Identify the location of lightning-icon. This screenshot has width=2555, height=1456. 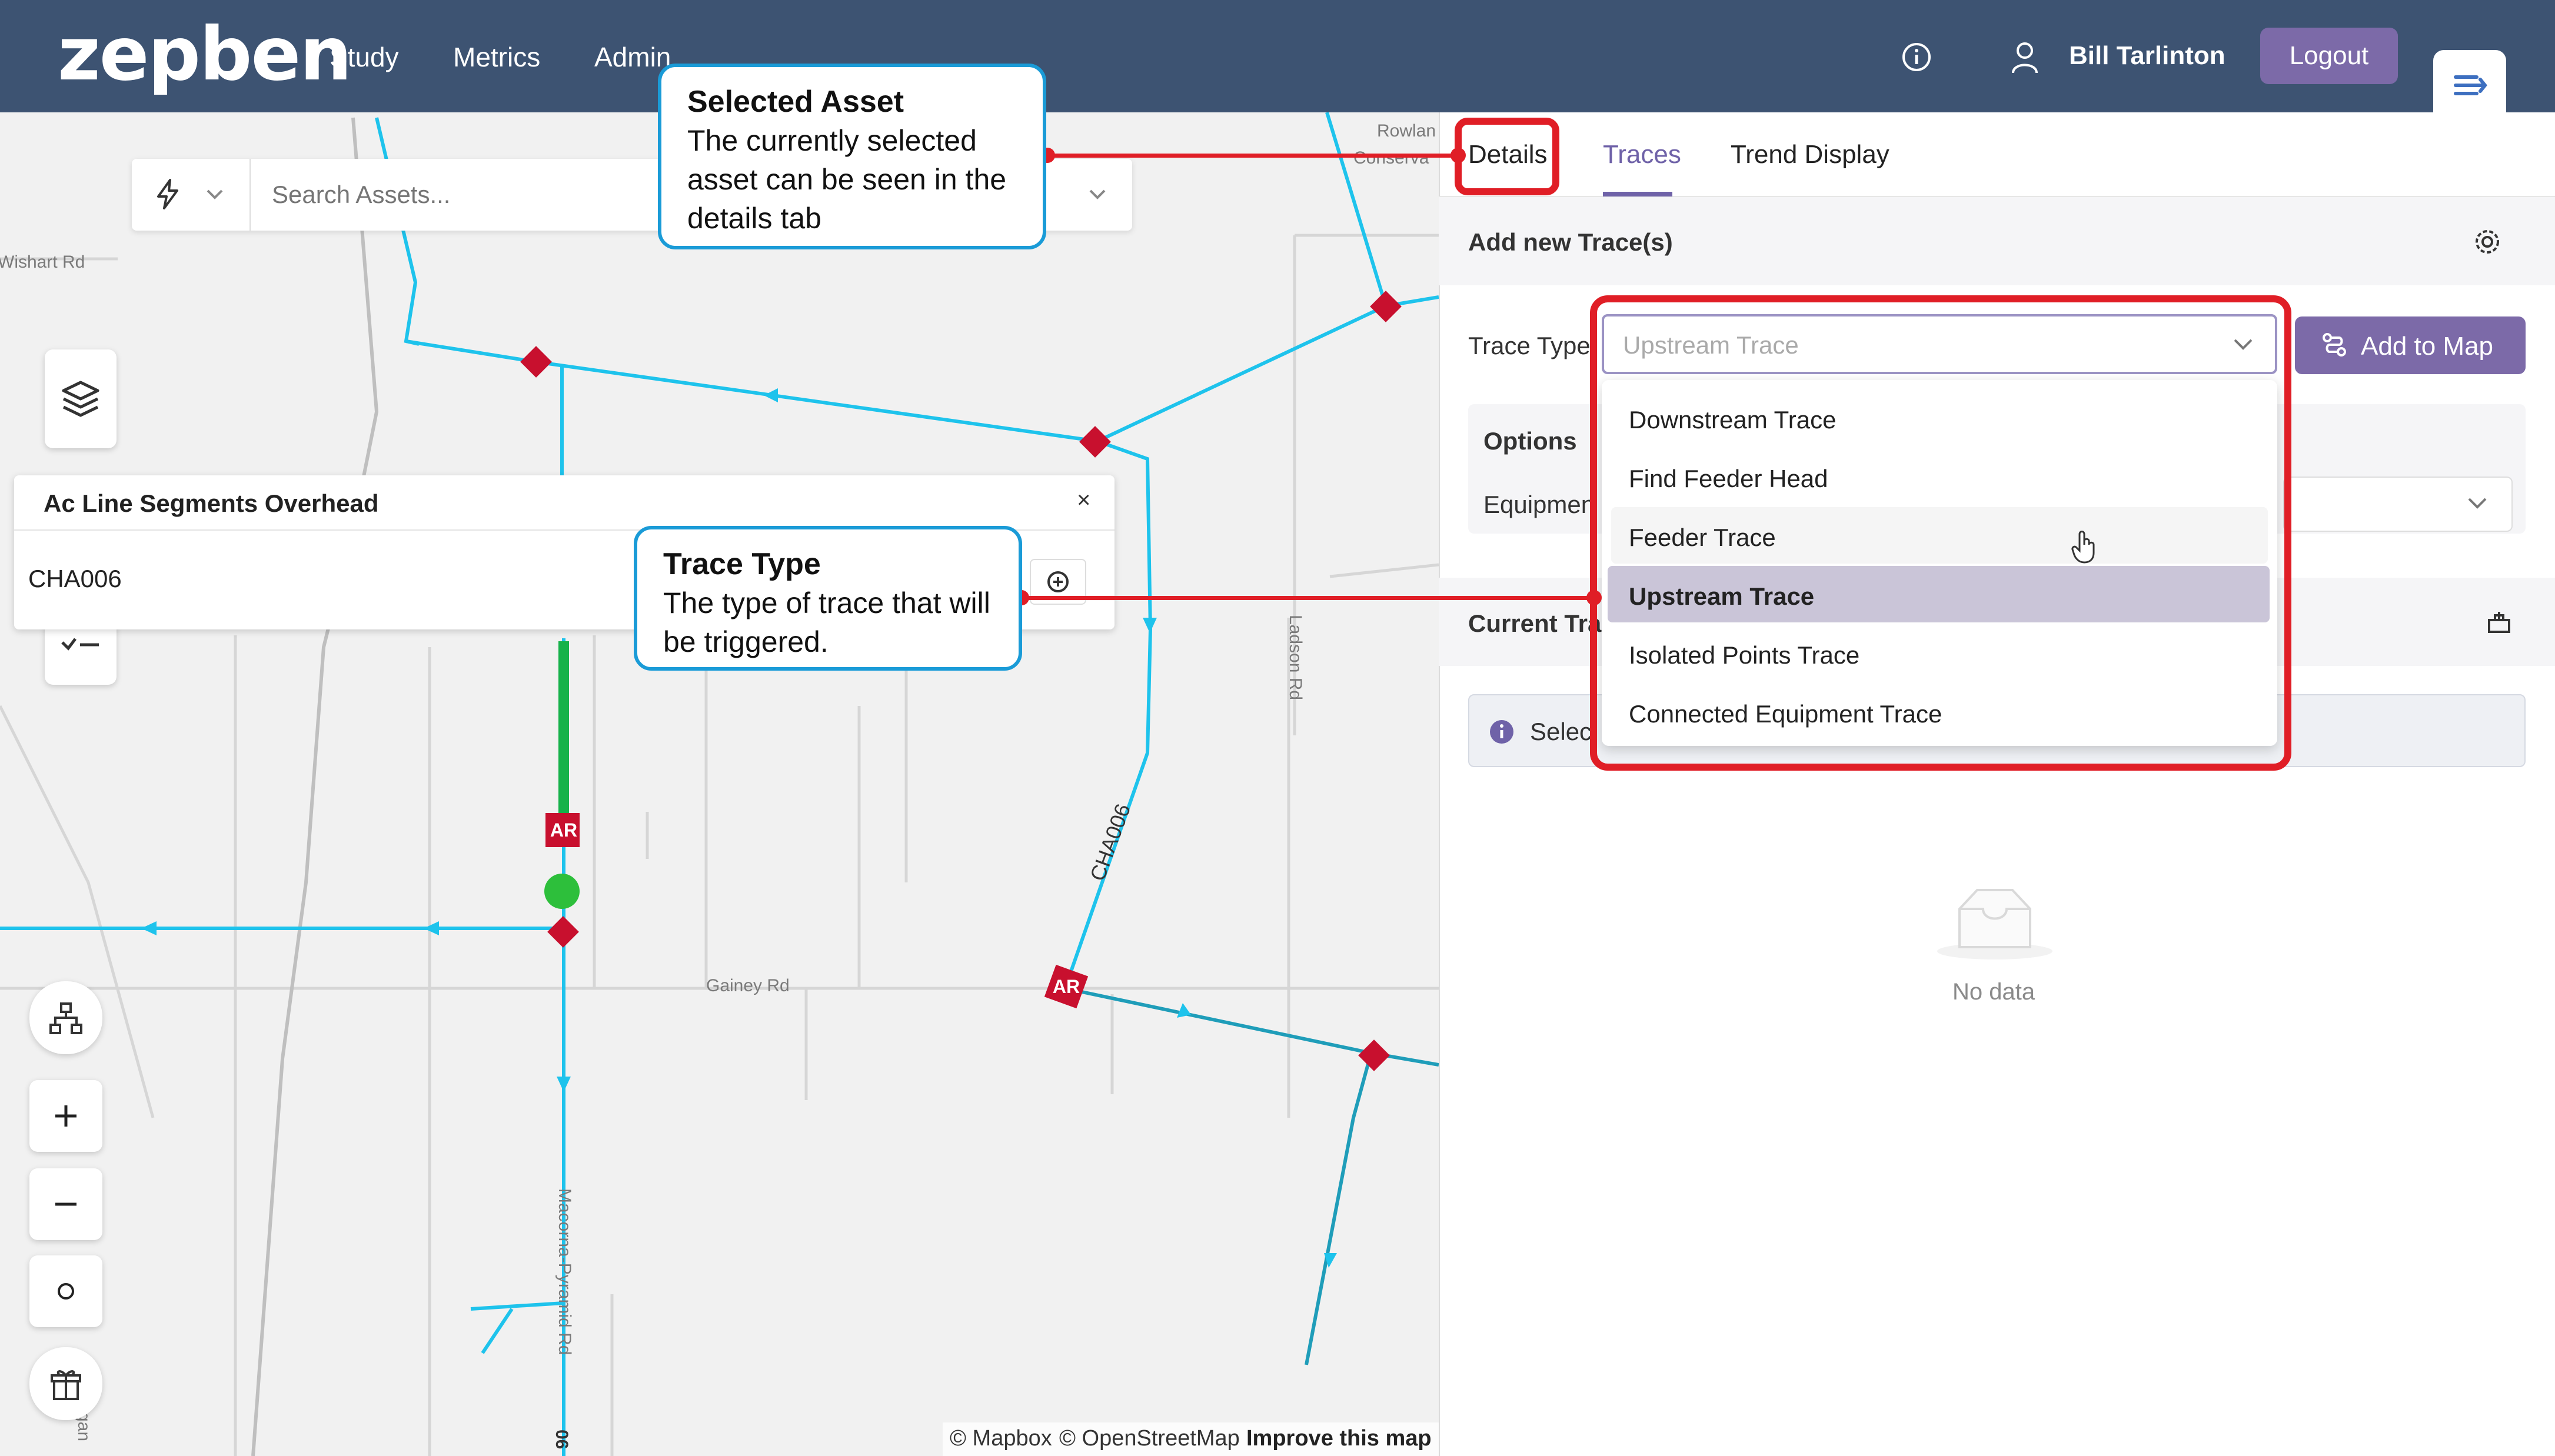
(167, 194).